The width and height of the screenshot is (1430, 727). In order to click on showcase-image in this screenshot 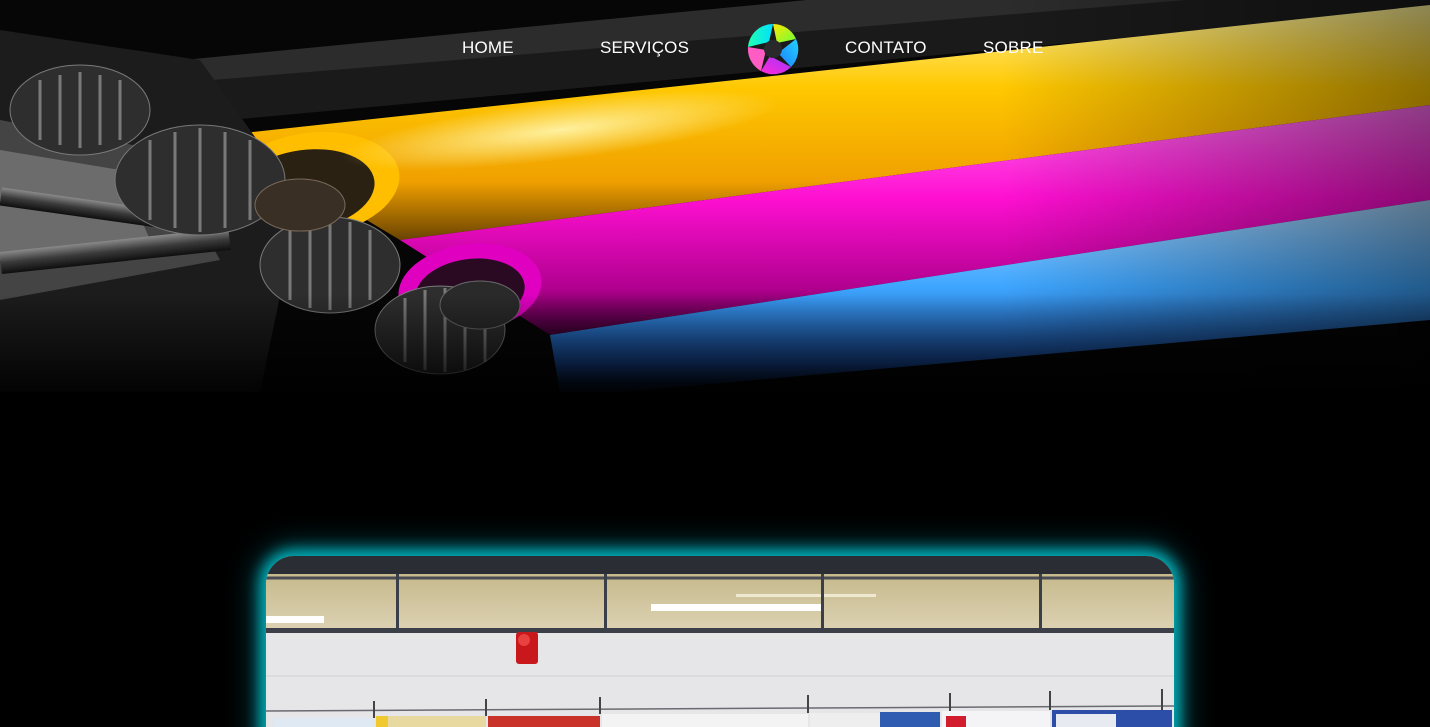, I will do `click(720, 641)`.